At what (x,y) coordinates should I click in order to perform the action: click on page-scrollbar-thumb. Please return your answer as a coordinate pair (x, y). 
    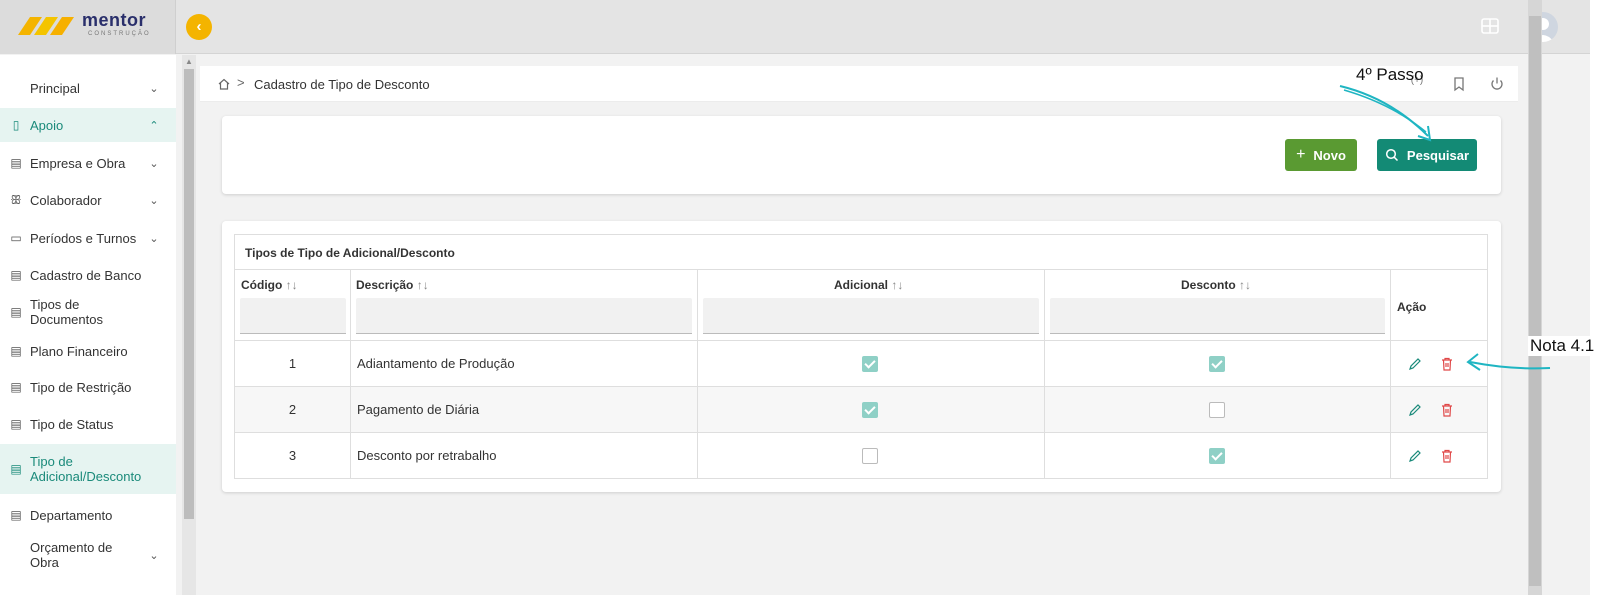
    Looking at the image, I should click on (1535, 301).